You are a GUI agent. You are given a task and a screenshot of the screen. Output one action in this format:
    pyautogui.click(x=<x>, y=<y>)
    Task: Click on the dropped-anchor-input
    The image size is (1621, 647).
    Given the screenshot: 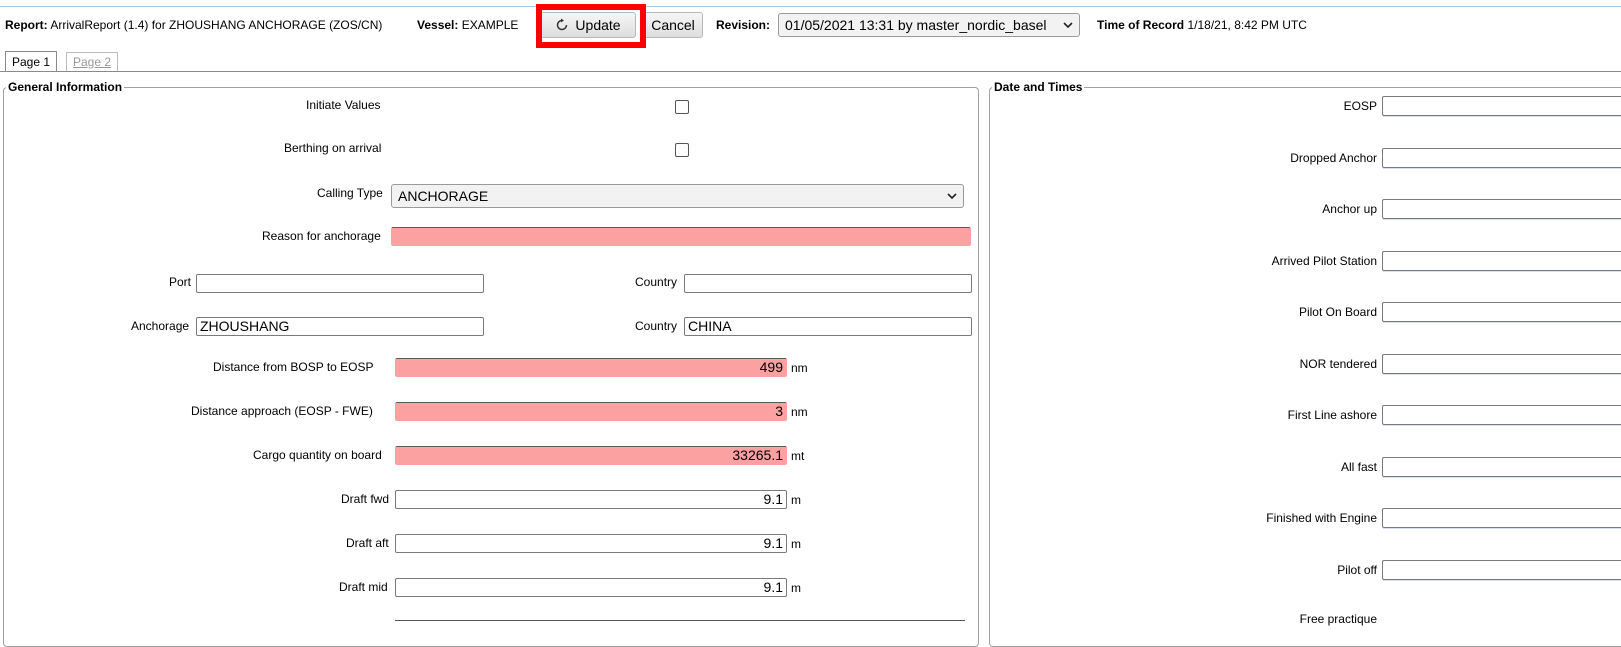 What is the action you would take?
    pyautogui.click(x=1501, y=158)
    